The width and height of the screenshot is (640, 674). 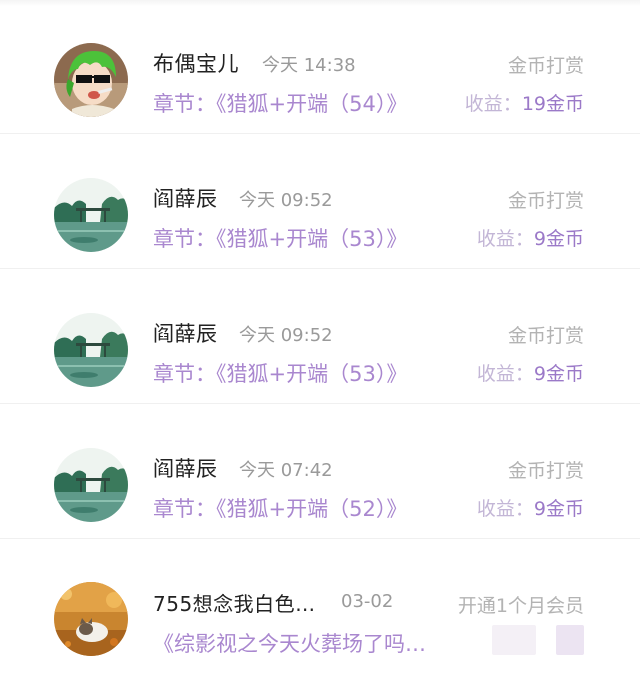 I want to click on faded-redacted-area, so click(x=542, y=640).